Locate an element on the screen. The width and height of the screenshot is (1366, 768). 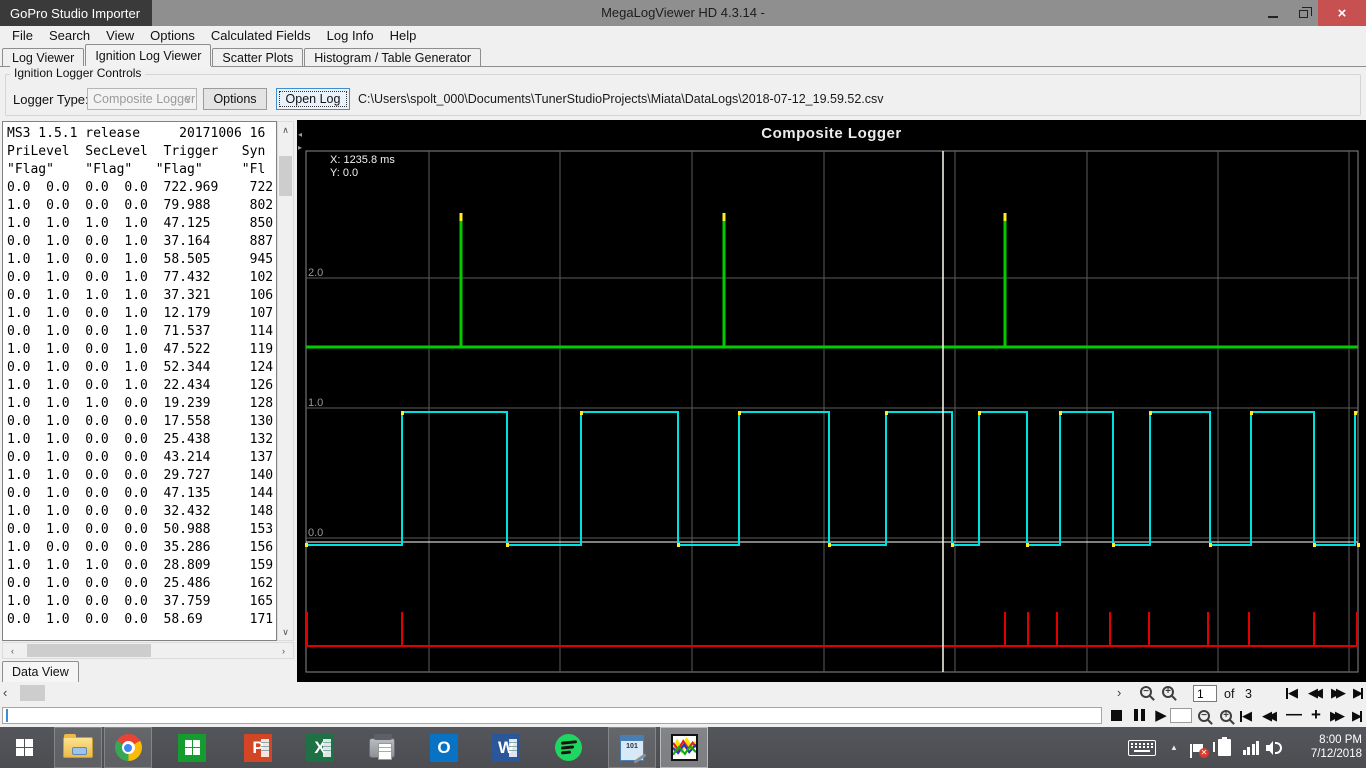
prev-page-button: ◀◀ is located at coordinates (1315, 693).